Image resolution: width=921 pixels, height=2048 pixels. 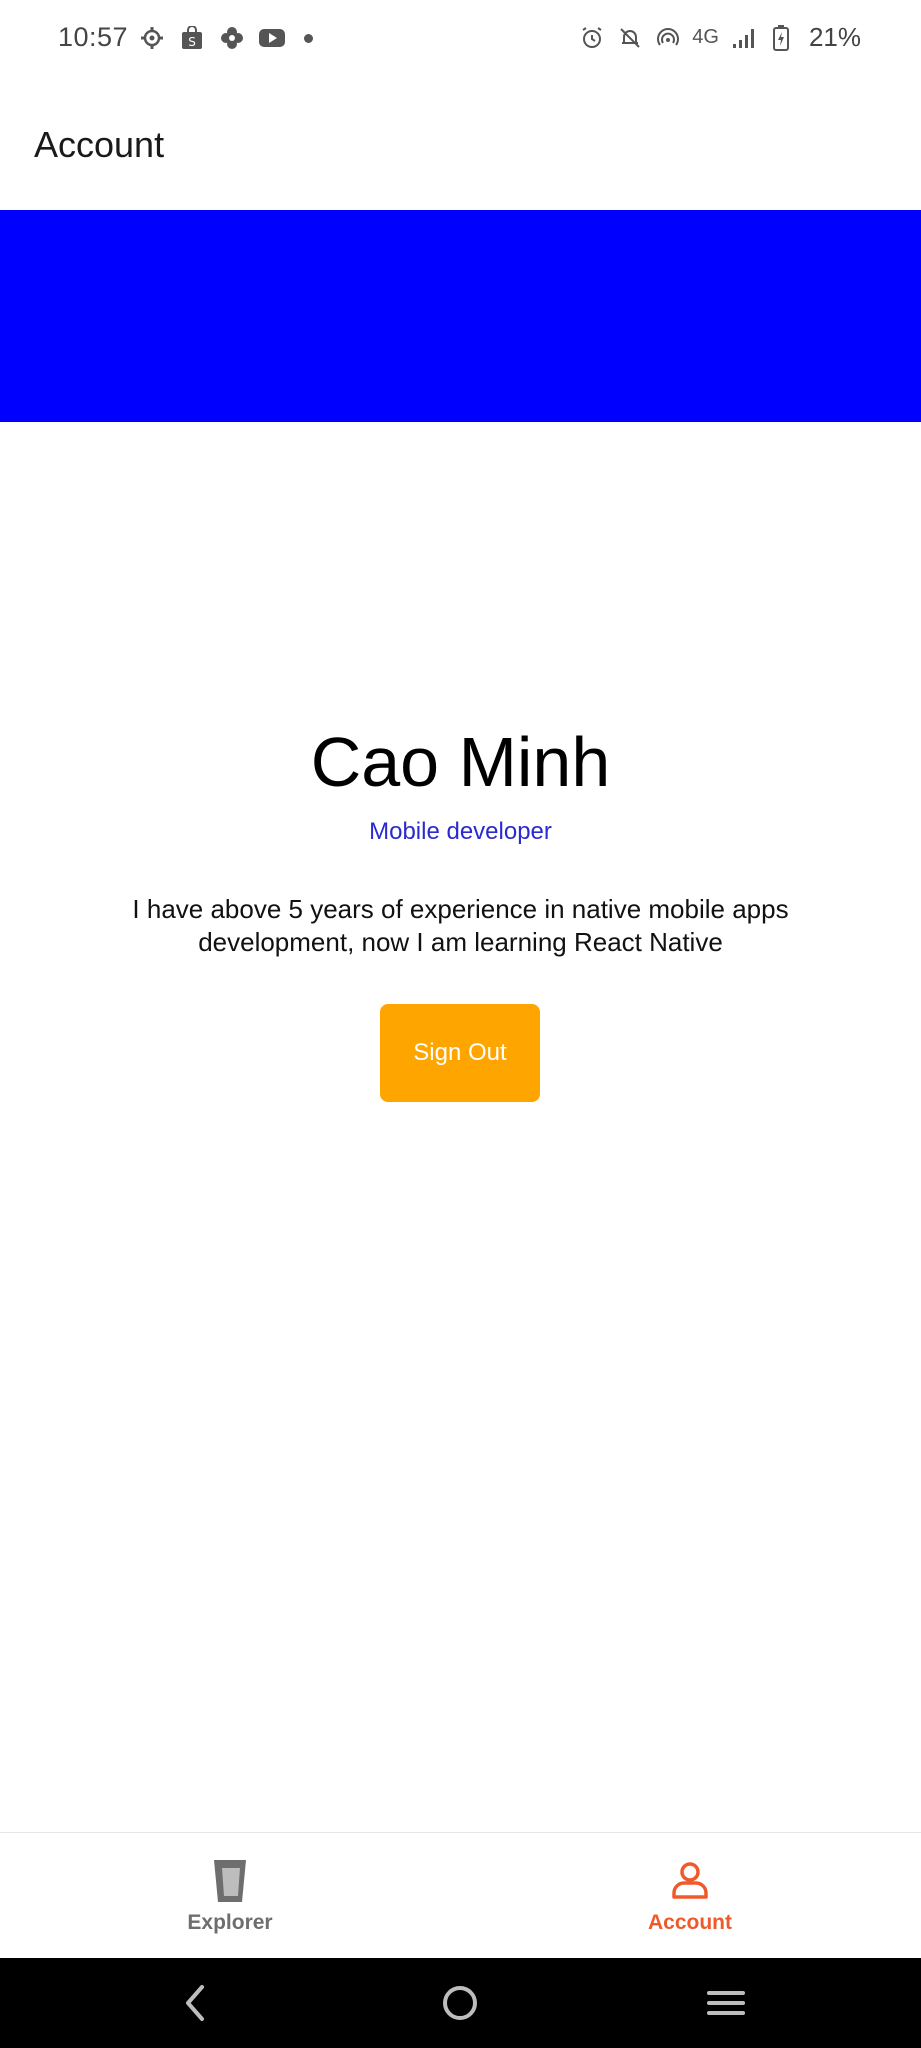 What do you see at coordinates (705, 37) in the screenshot?
I see `network-type: 4G` at bounding box center [705, 37].